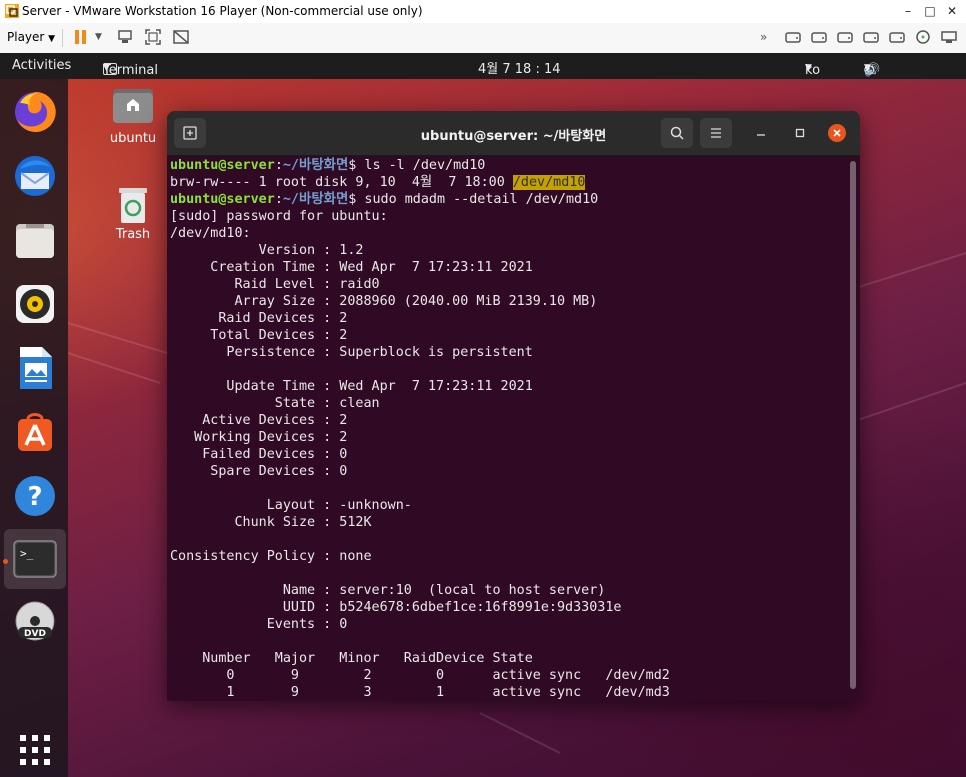  Describe the element at coordinates (181, 37) in the screenshot. I see `unity-mode-icon` at that location.